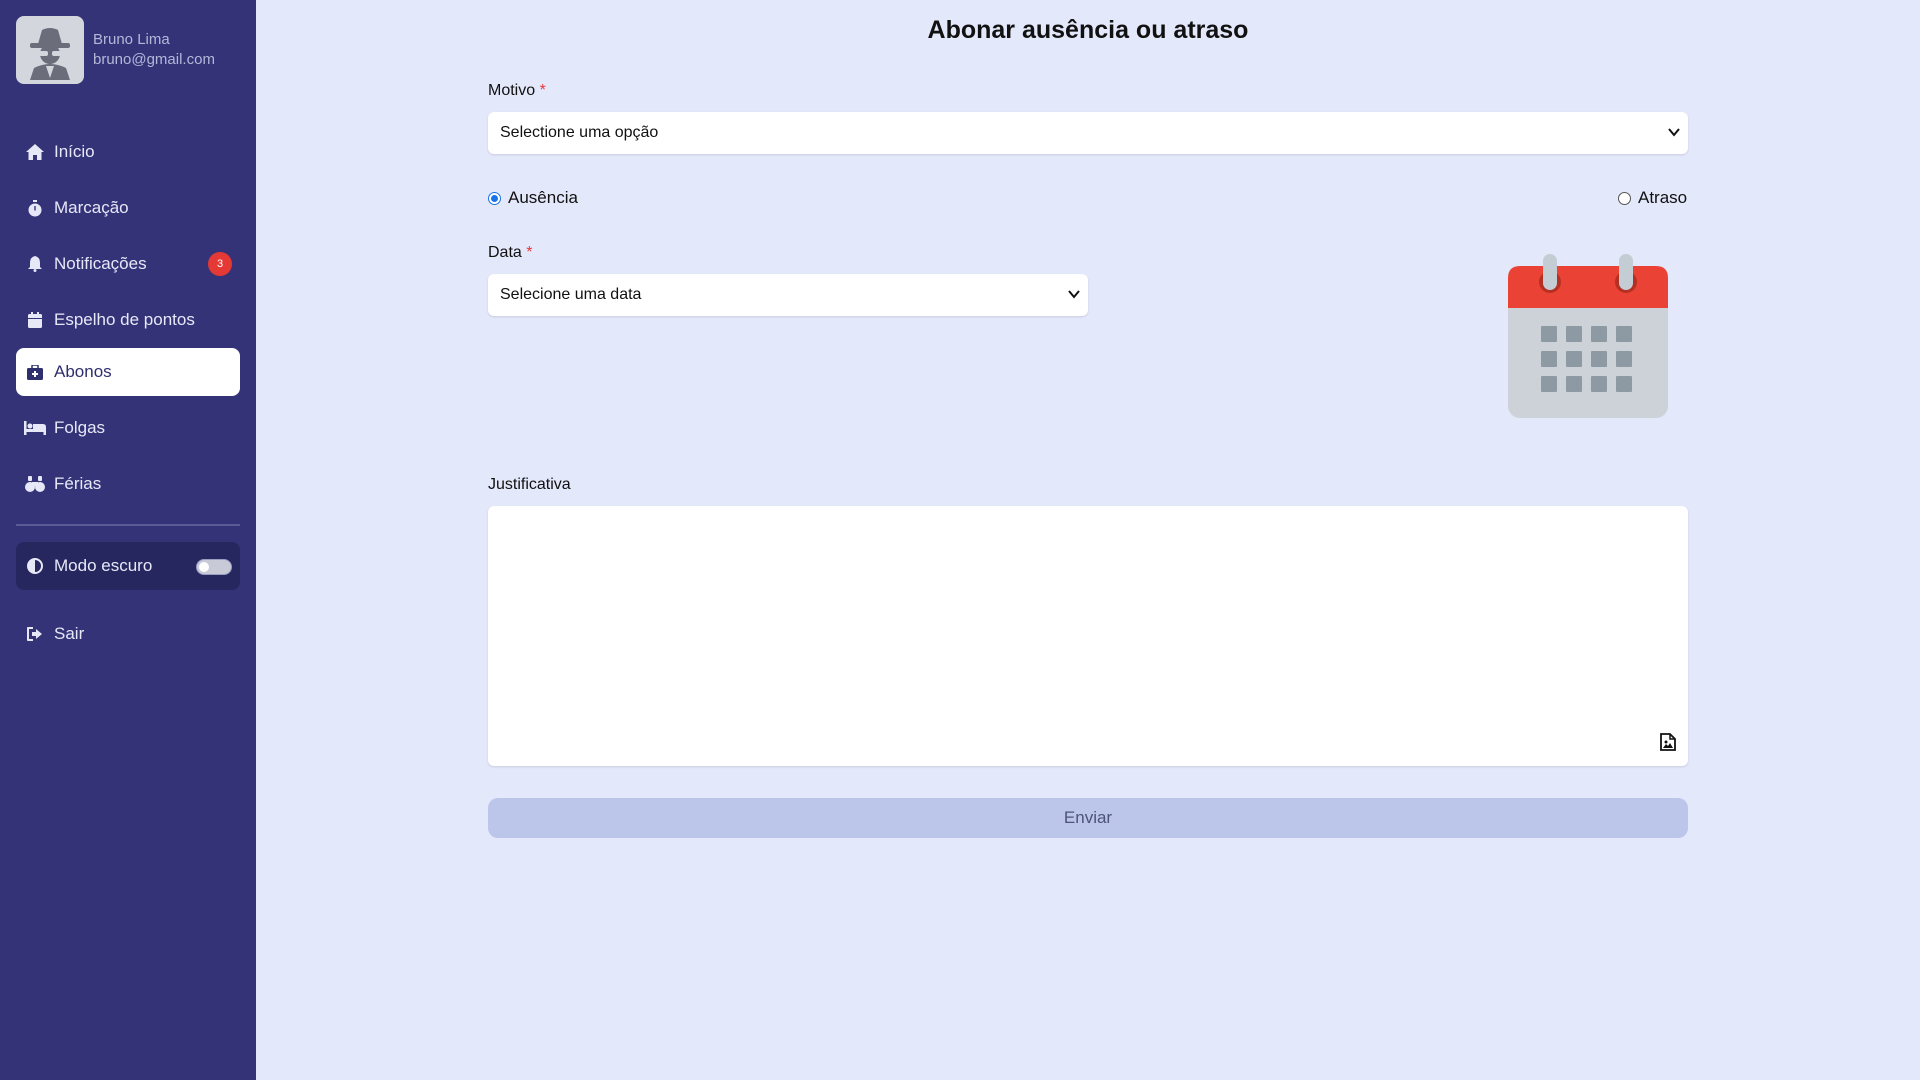 The width and height of the screenshot is (1920, 1080). What do you see at coordinates (788, 295) in the screenshot?
I see `date-select: Selecione uma data` at bounding box center [788, 295].